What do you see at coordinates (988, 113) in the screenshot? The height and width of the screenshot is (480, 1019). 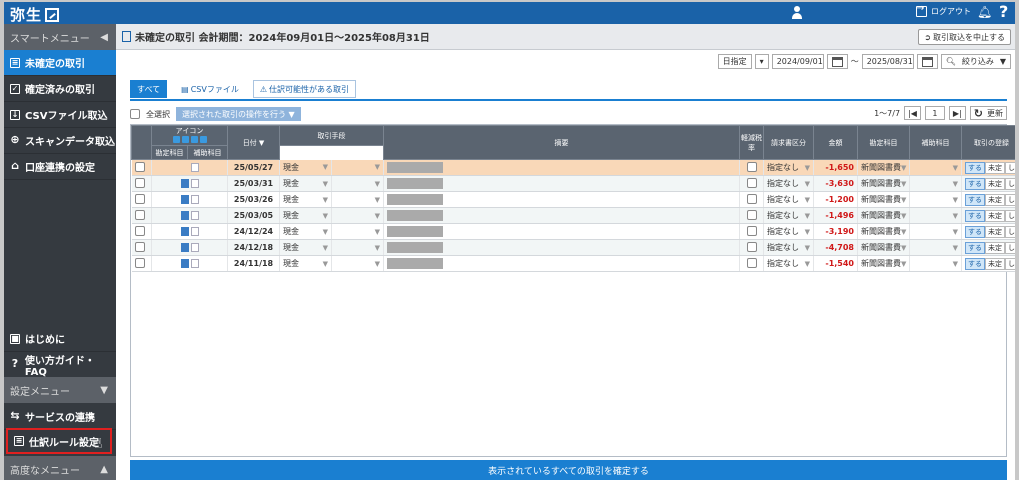 I see `refresh-button: ↻ 更新` at bounding box center [988, 113].